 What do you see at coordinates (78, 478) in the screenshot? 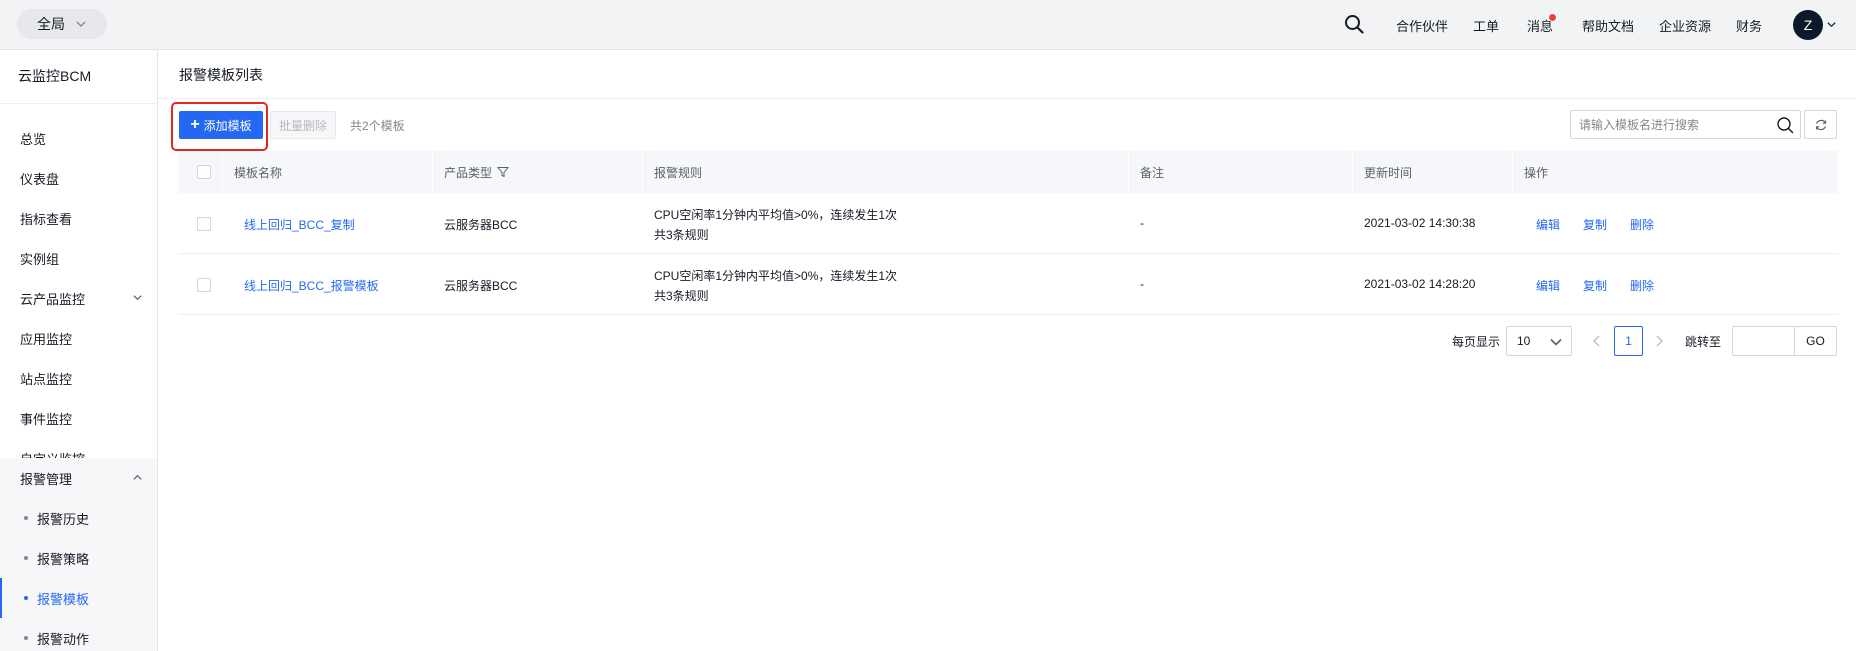
I see `sidebar-item-alarm-management: 报警管理` at bounding box center [78, 478].